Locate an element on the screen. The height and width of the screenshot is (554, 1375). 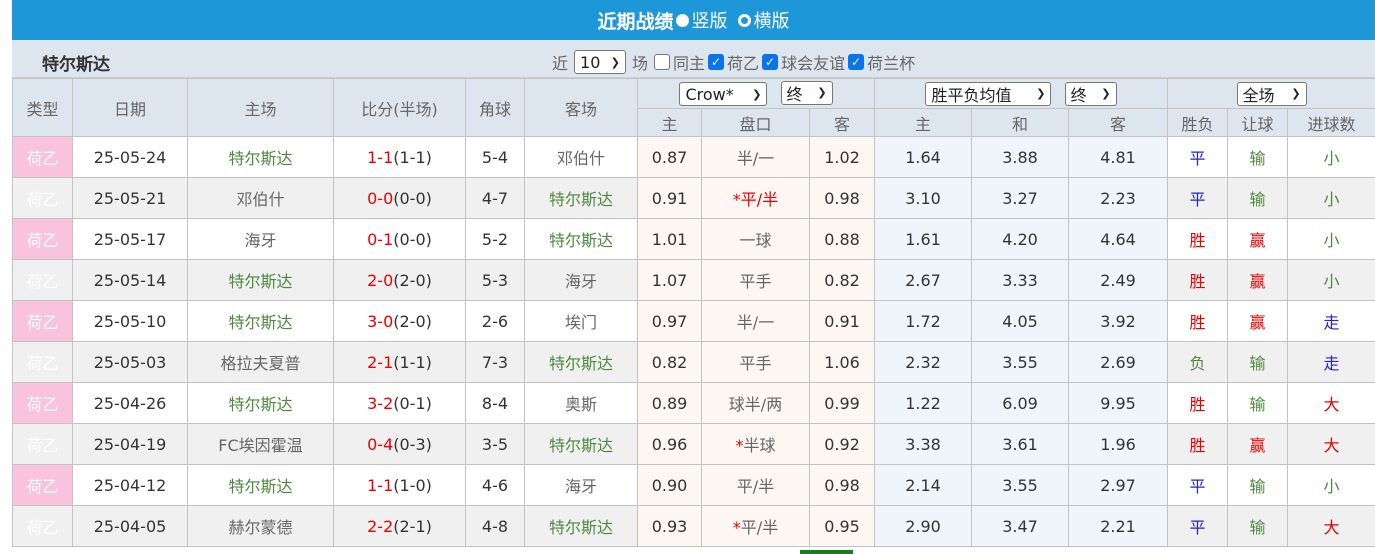
cup-label: 荷兰杯 is located at coordinates (891, 63).